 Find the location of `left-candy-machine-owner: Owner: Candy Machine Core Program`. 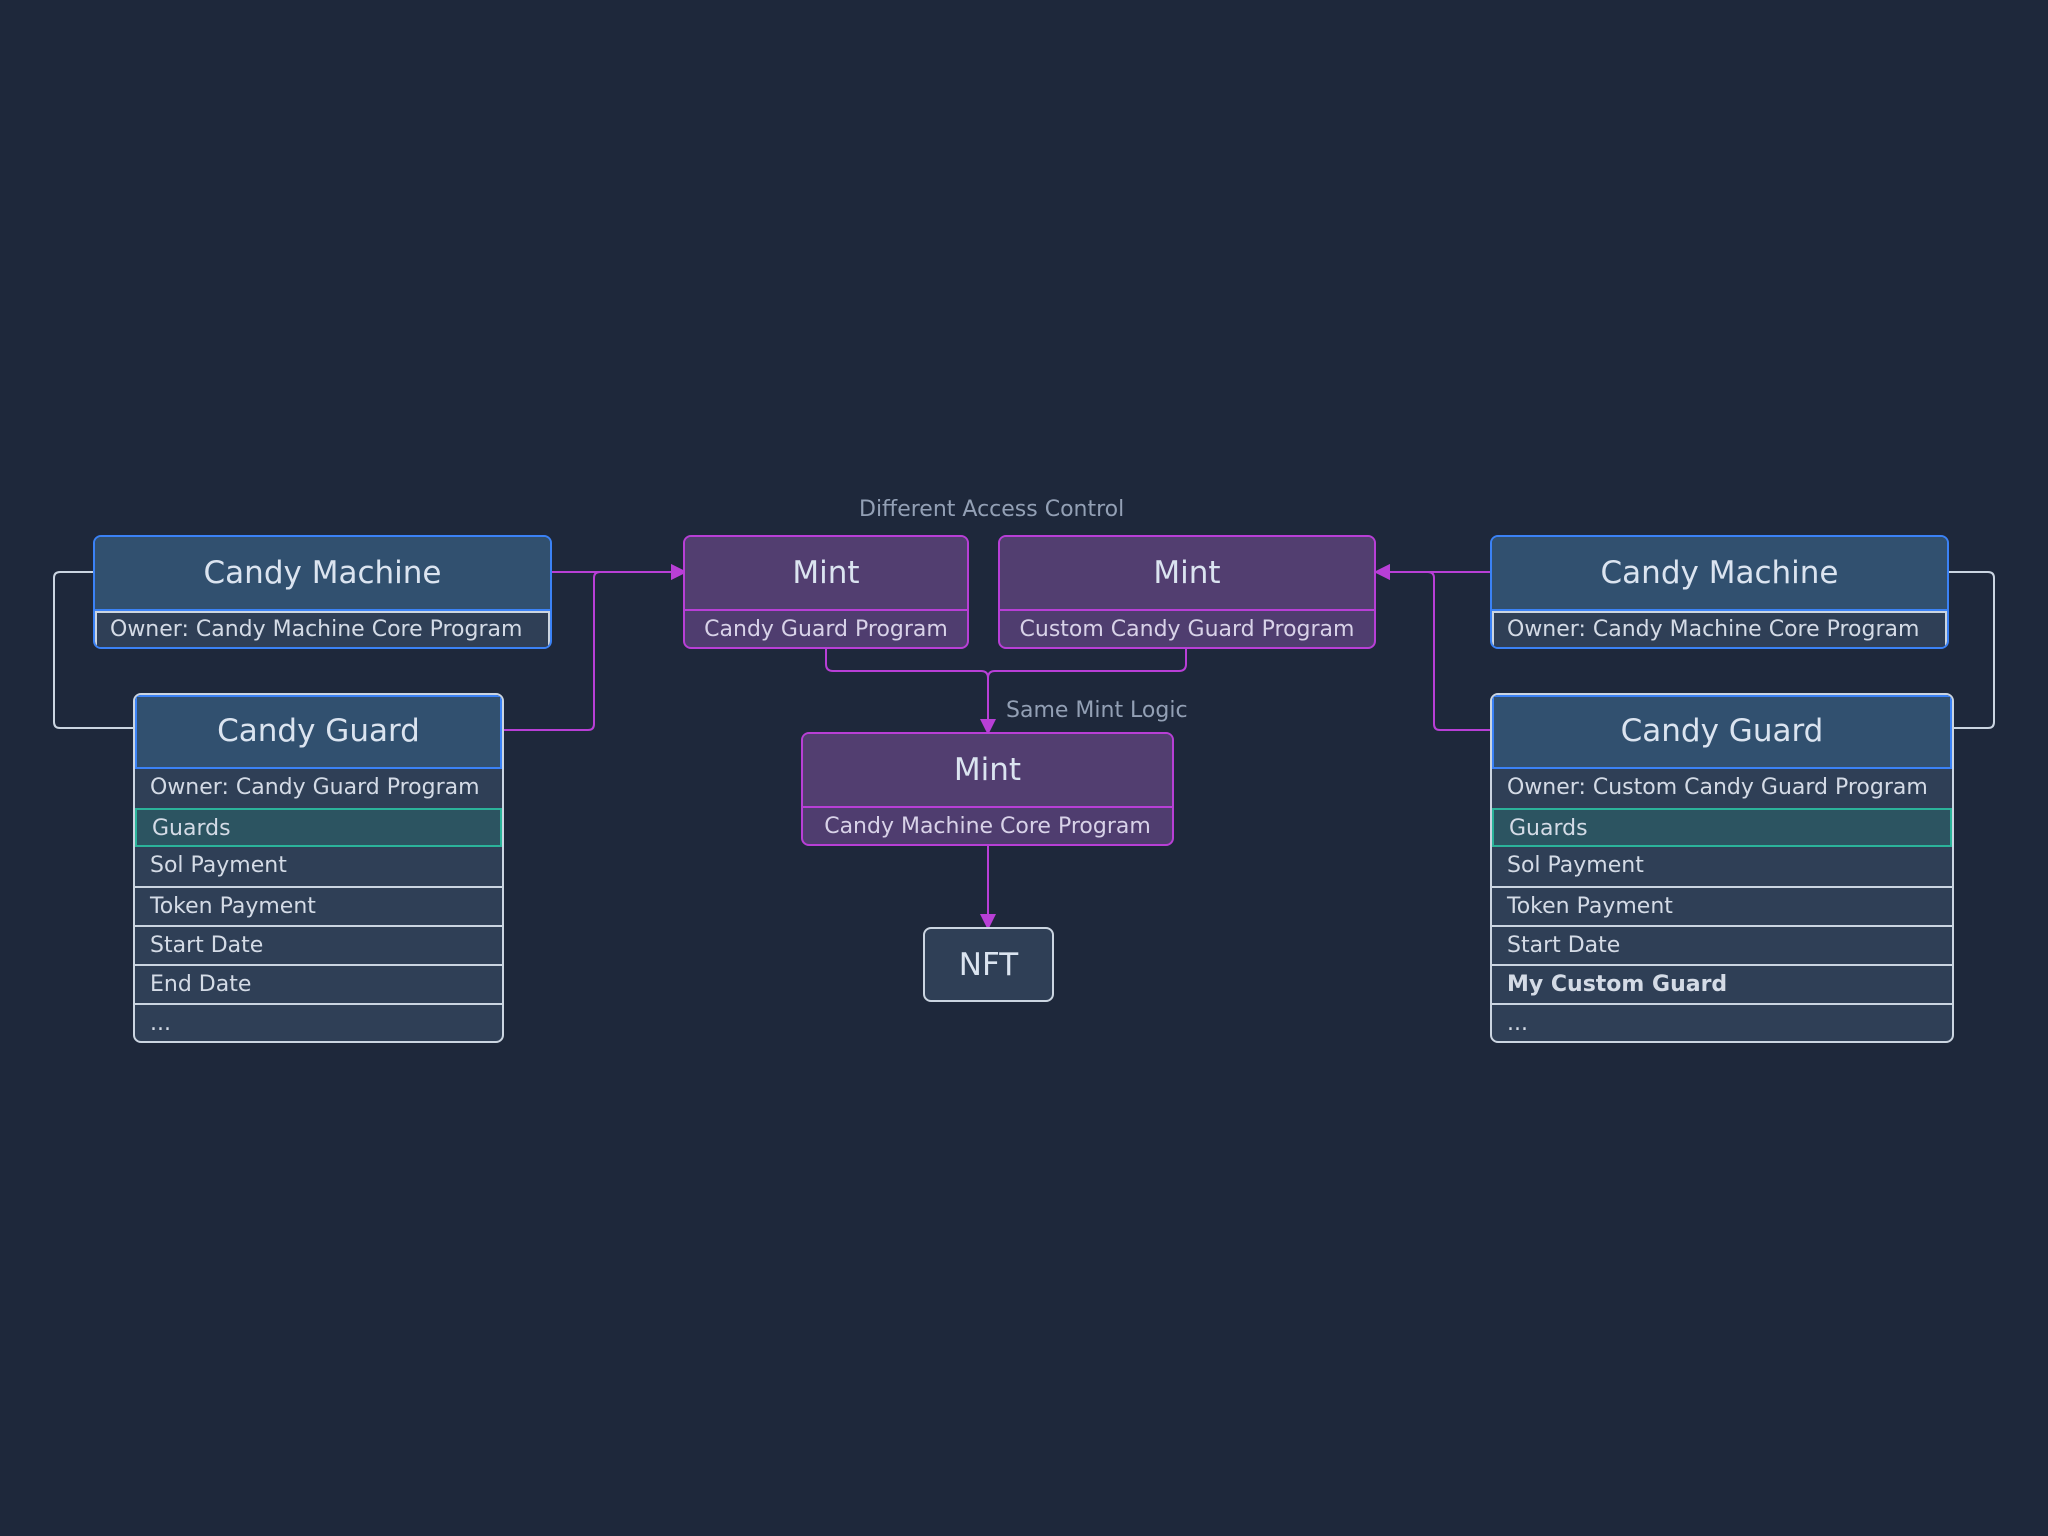

left-candy-machine-owner: Owner: Candy Machine Core Program is located at coordinates (322, 629).